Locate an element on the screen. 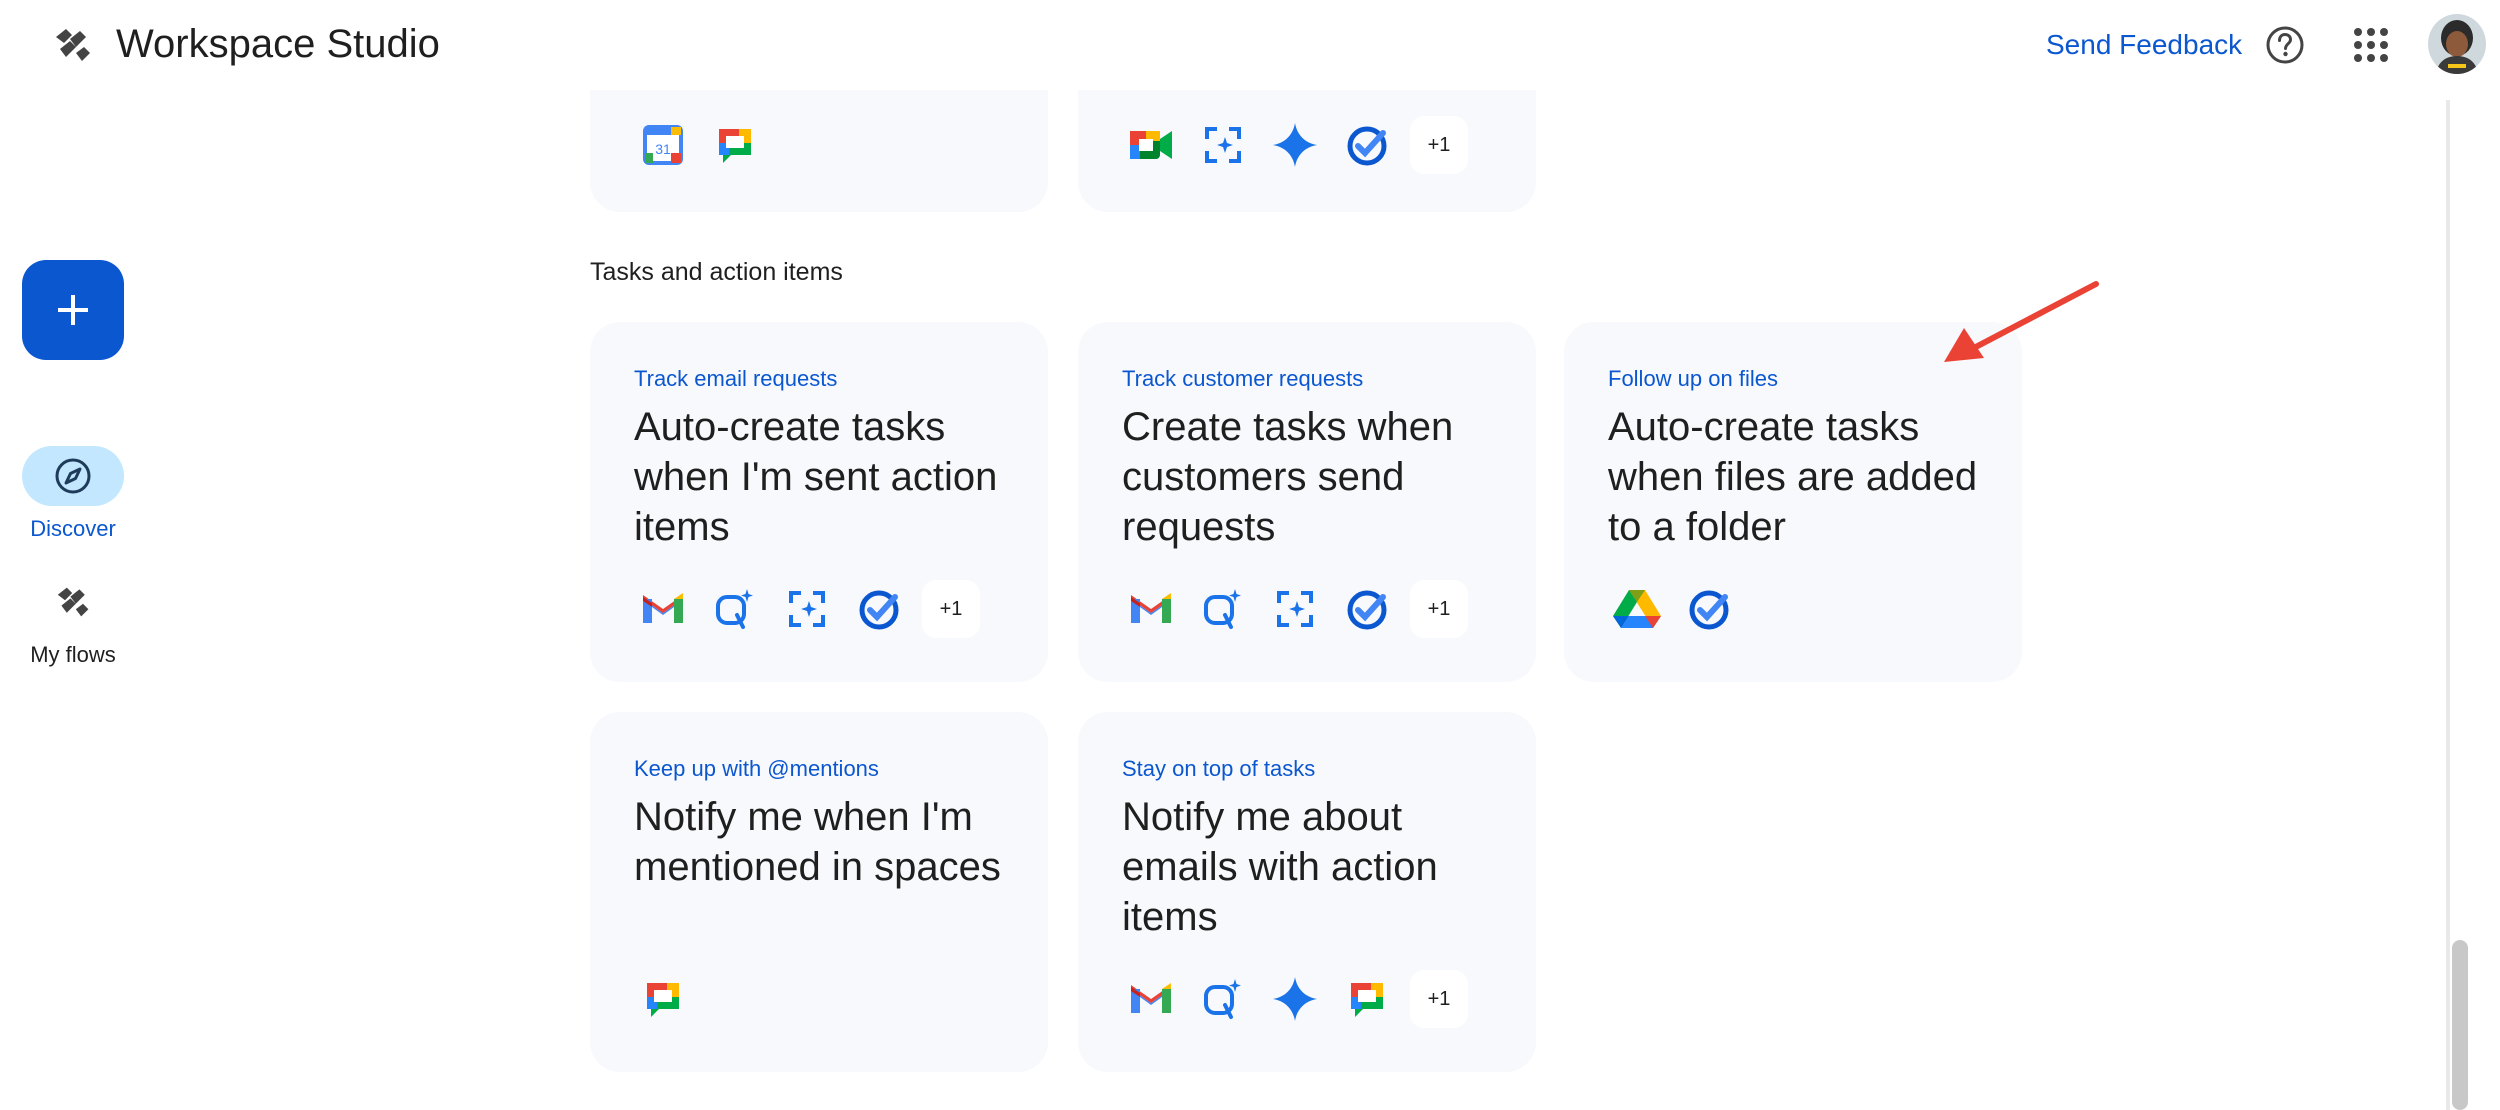  app-icon-row: 31 is located at coordinates (699, 145).